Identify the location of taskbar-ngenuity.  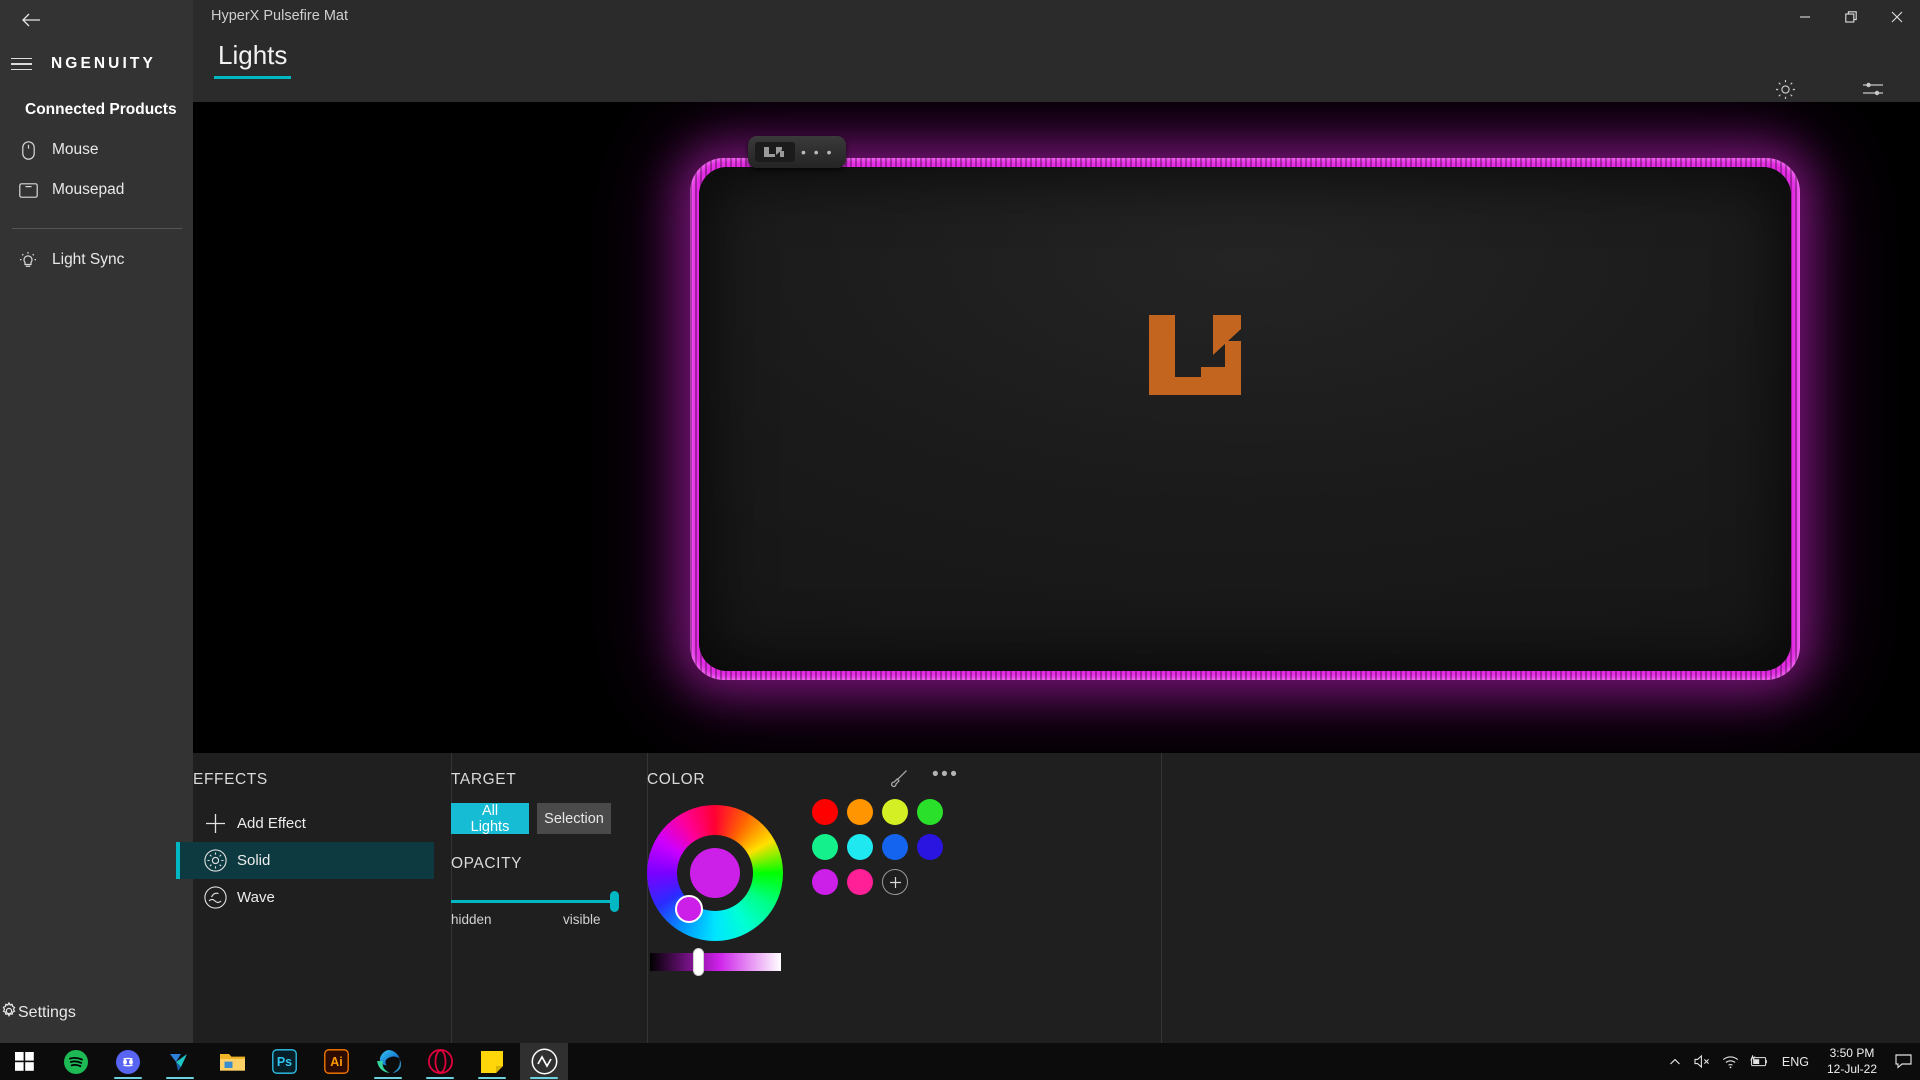
(544, 1061).